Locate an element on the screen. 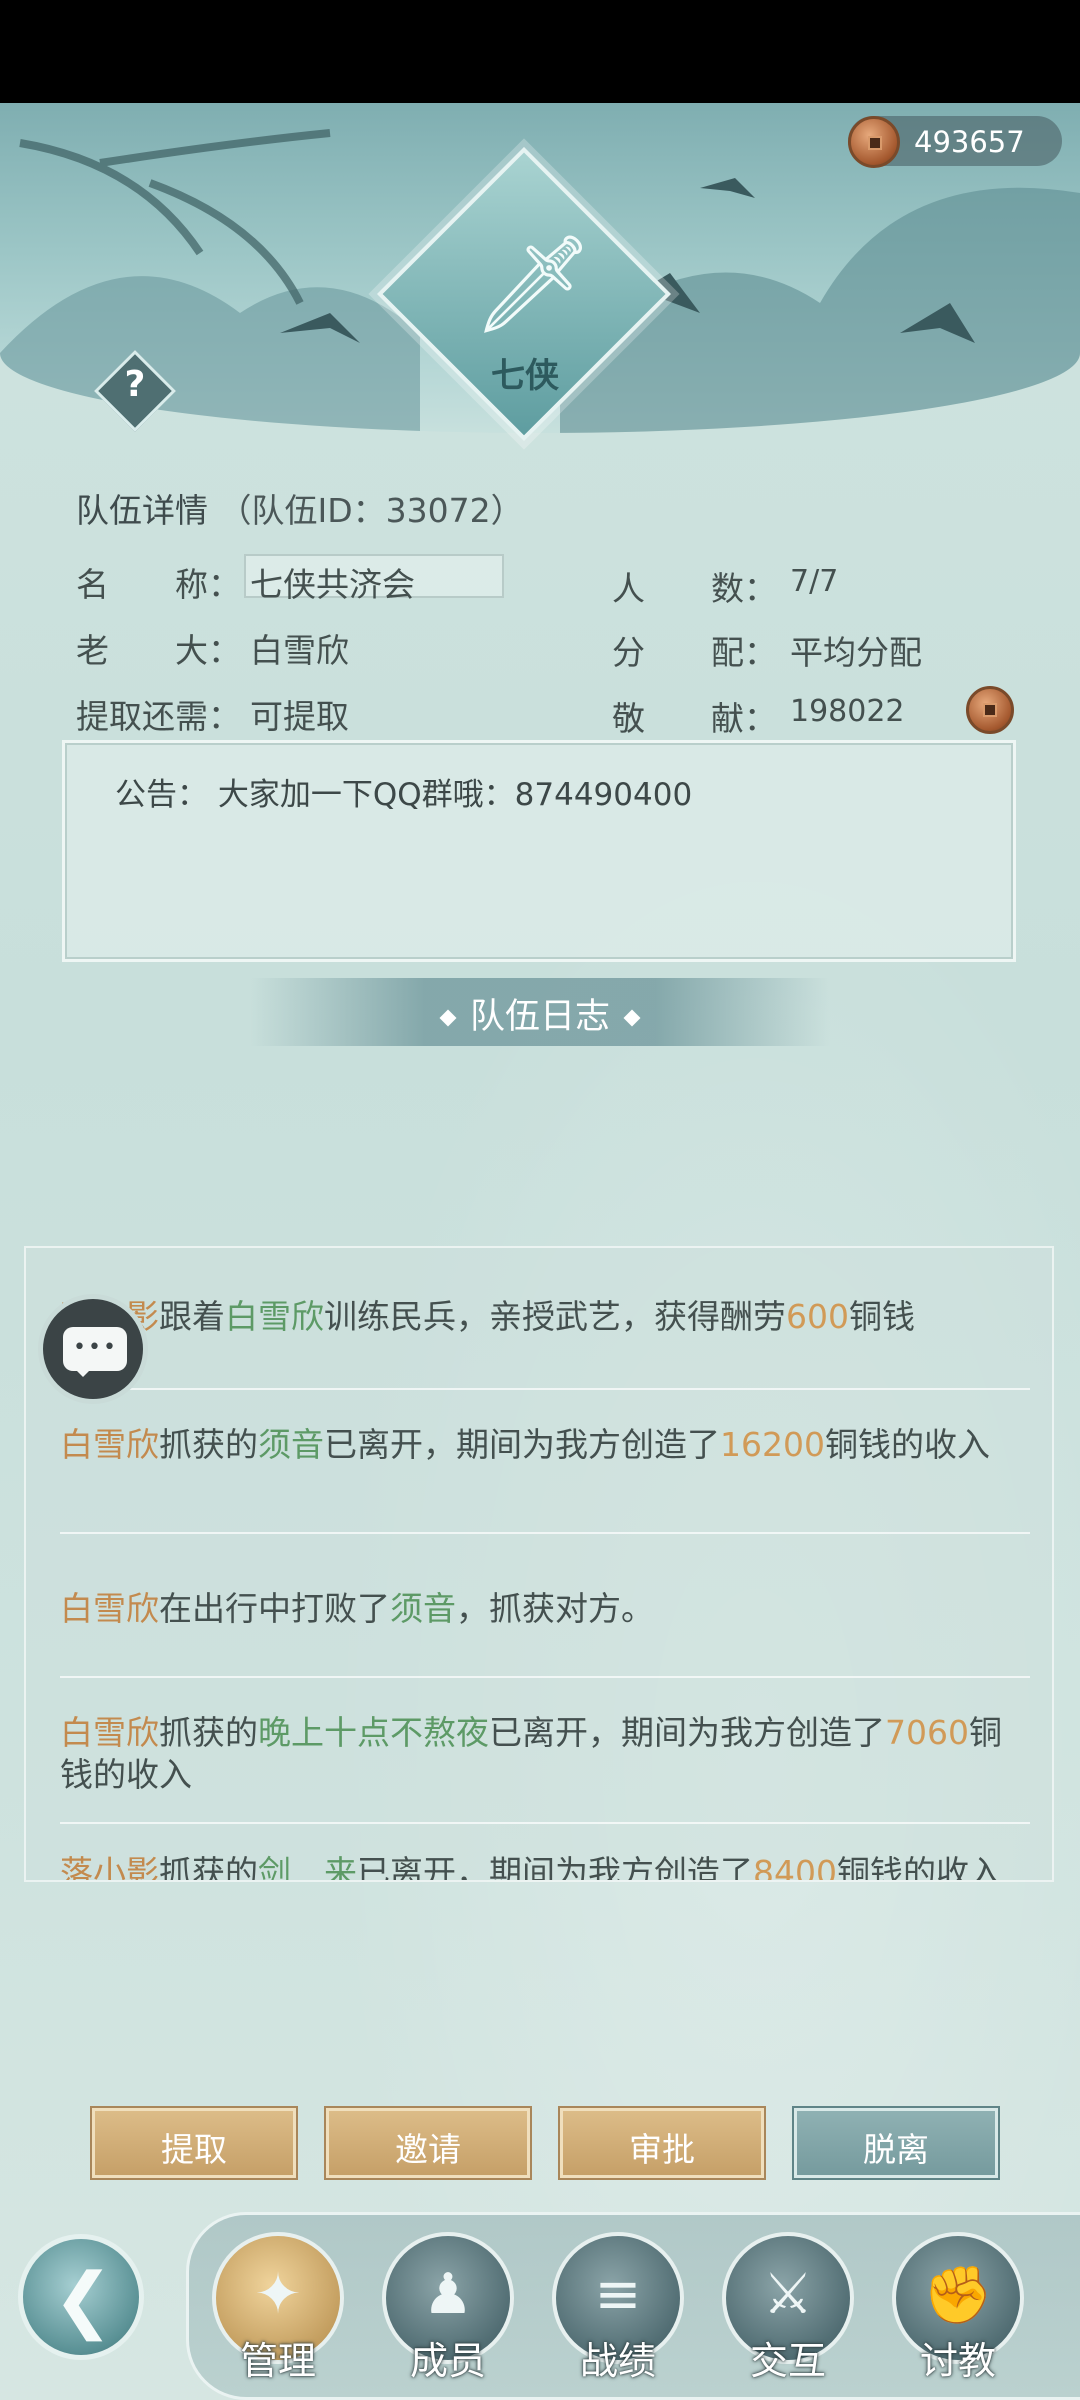 This screenshot has width=1080, height=2400. log-text: 在出行中打败了 is located at coordinates (274, 1608).